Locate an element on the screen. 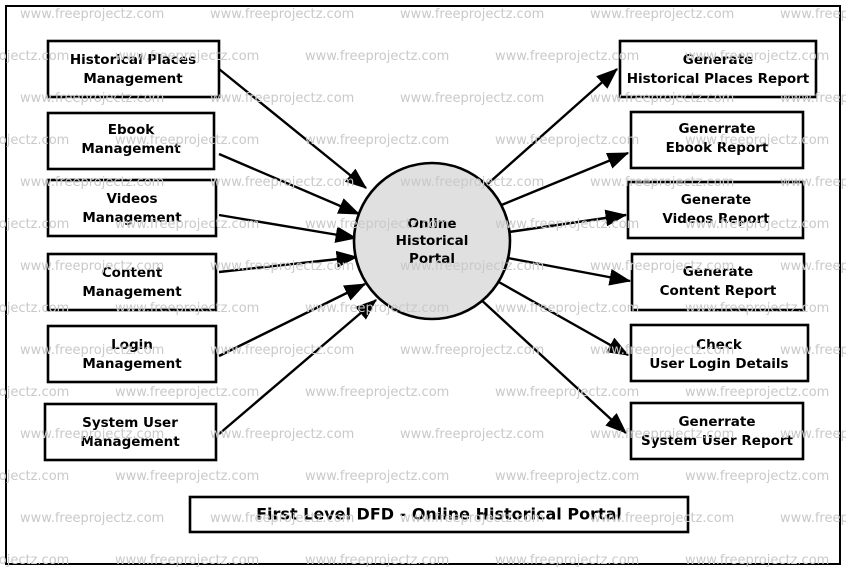 The image size is (846, 570). entity-generate-historical-places-report: Generate Historical Places Report is located at coordinates (718, 69).